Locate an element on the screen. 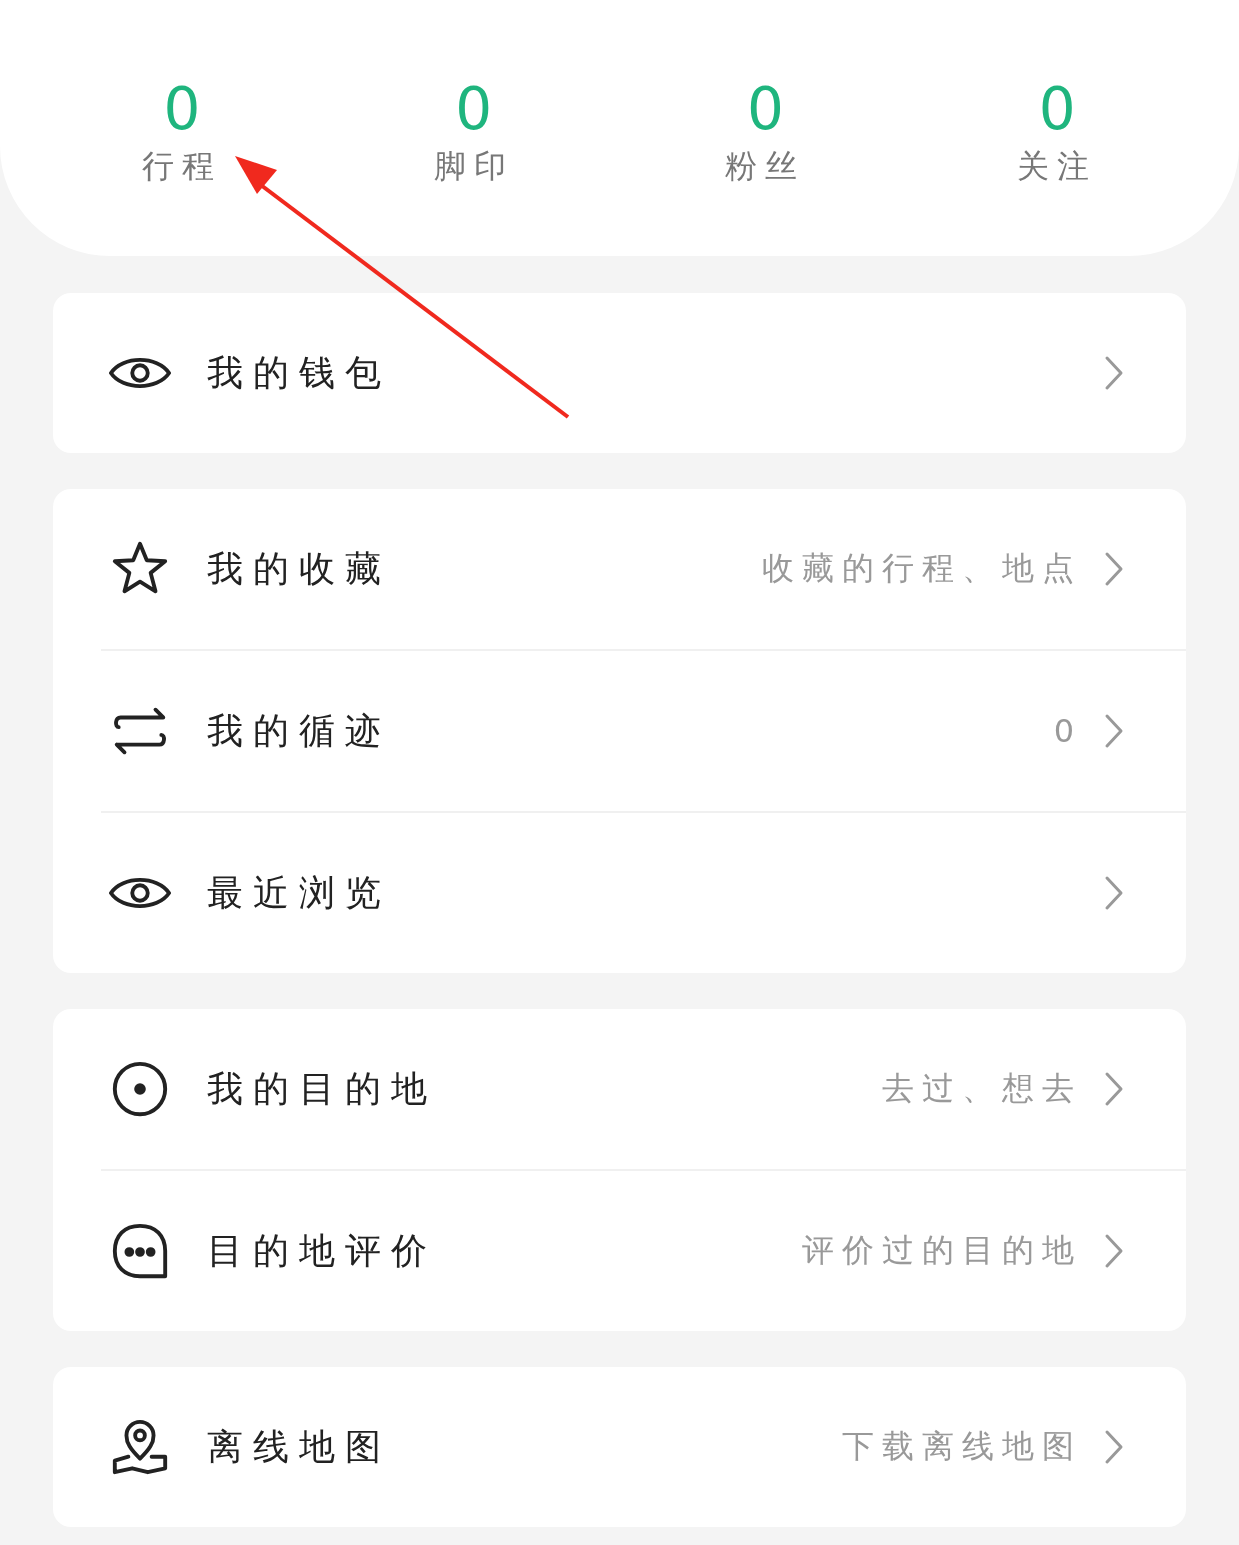 The width and height of the screenshot is (1239, 1545). menu-label: 我的收藏 is located at coordinates (299, 568).